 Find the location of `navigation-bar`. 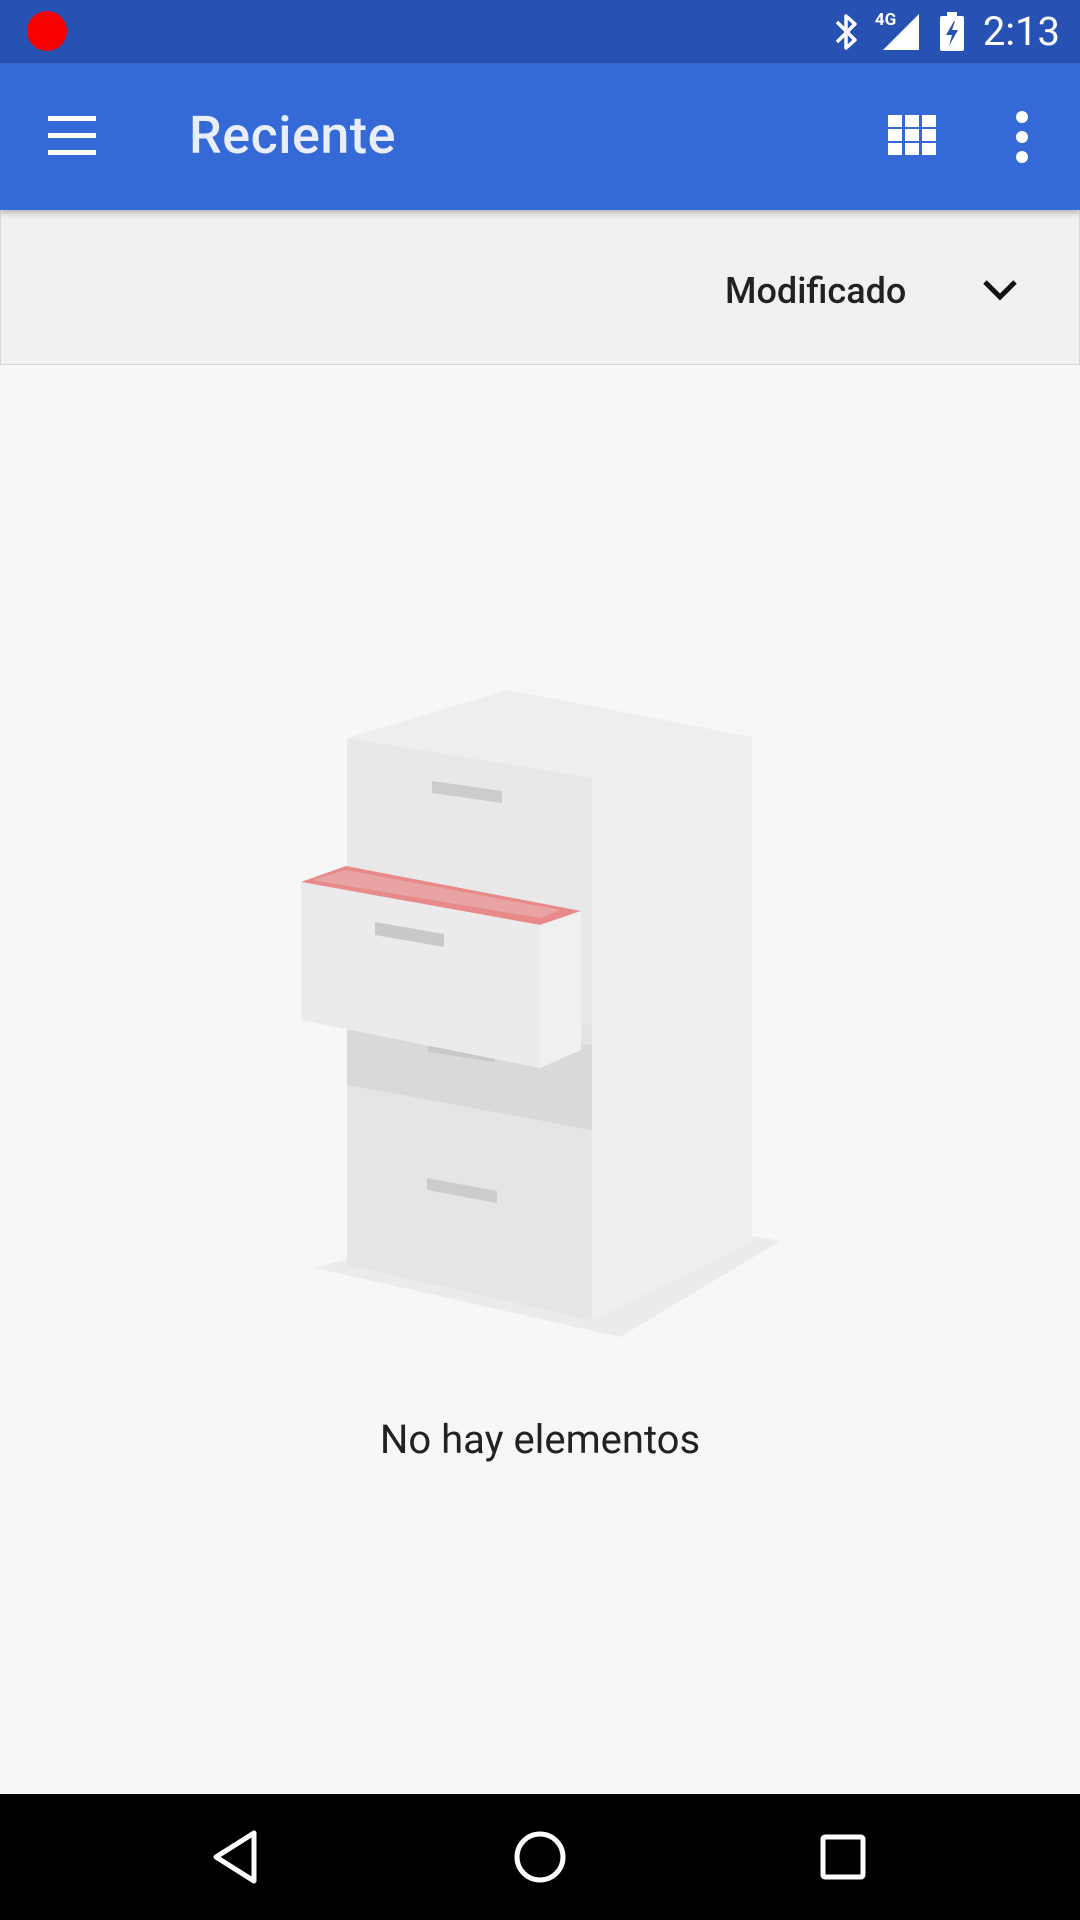

navigation-bar is located at coordinates (540, 1857).